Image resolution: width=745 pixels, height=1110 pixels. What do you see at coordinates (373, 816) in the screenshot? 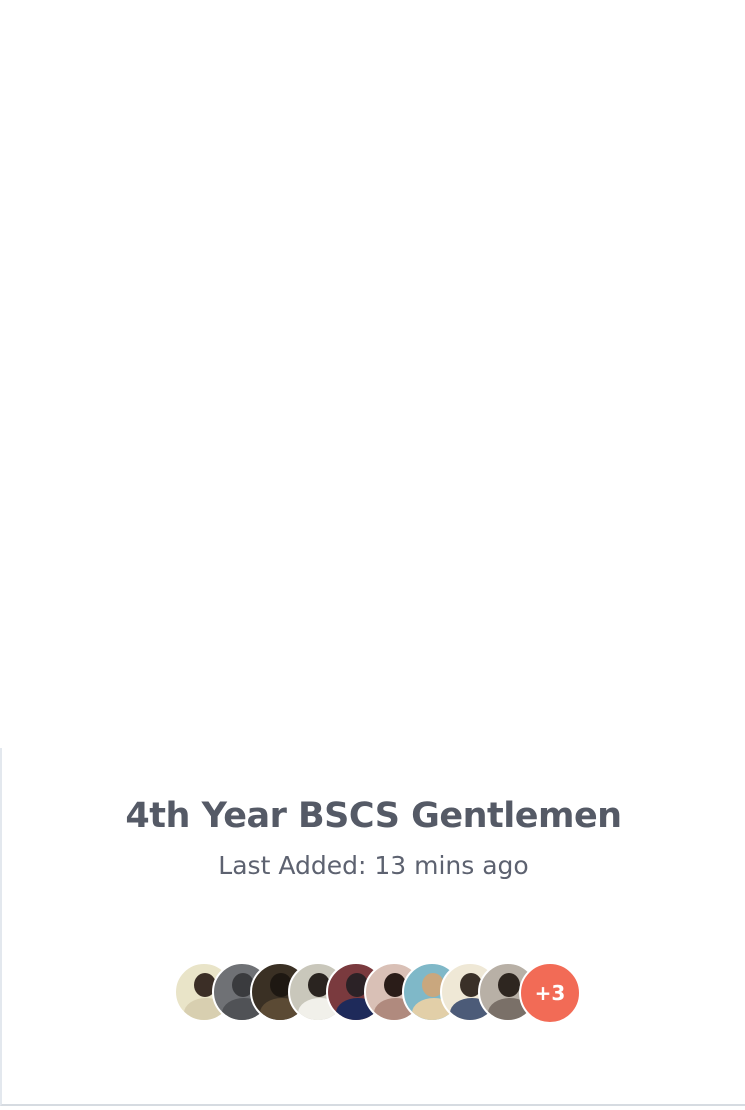
I see `group-title: 4th Year BSCS Gentlemen` at bounding box center [373, 816].